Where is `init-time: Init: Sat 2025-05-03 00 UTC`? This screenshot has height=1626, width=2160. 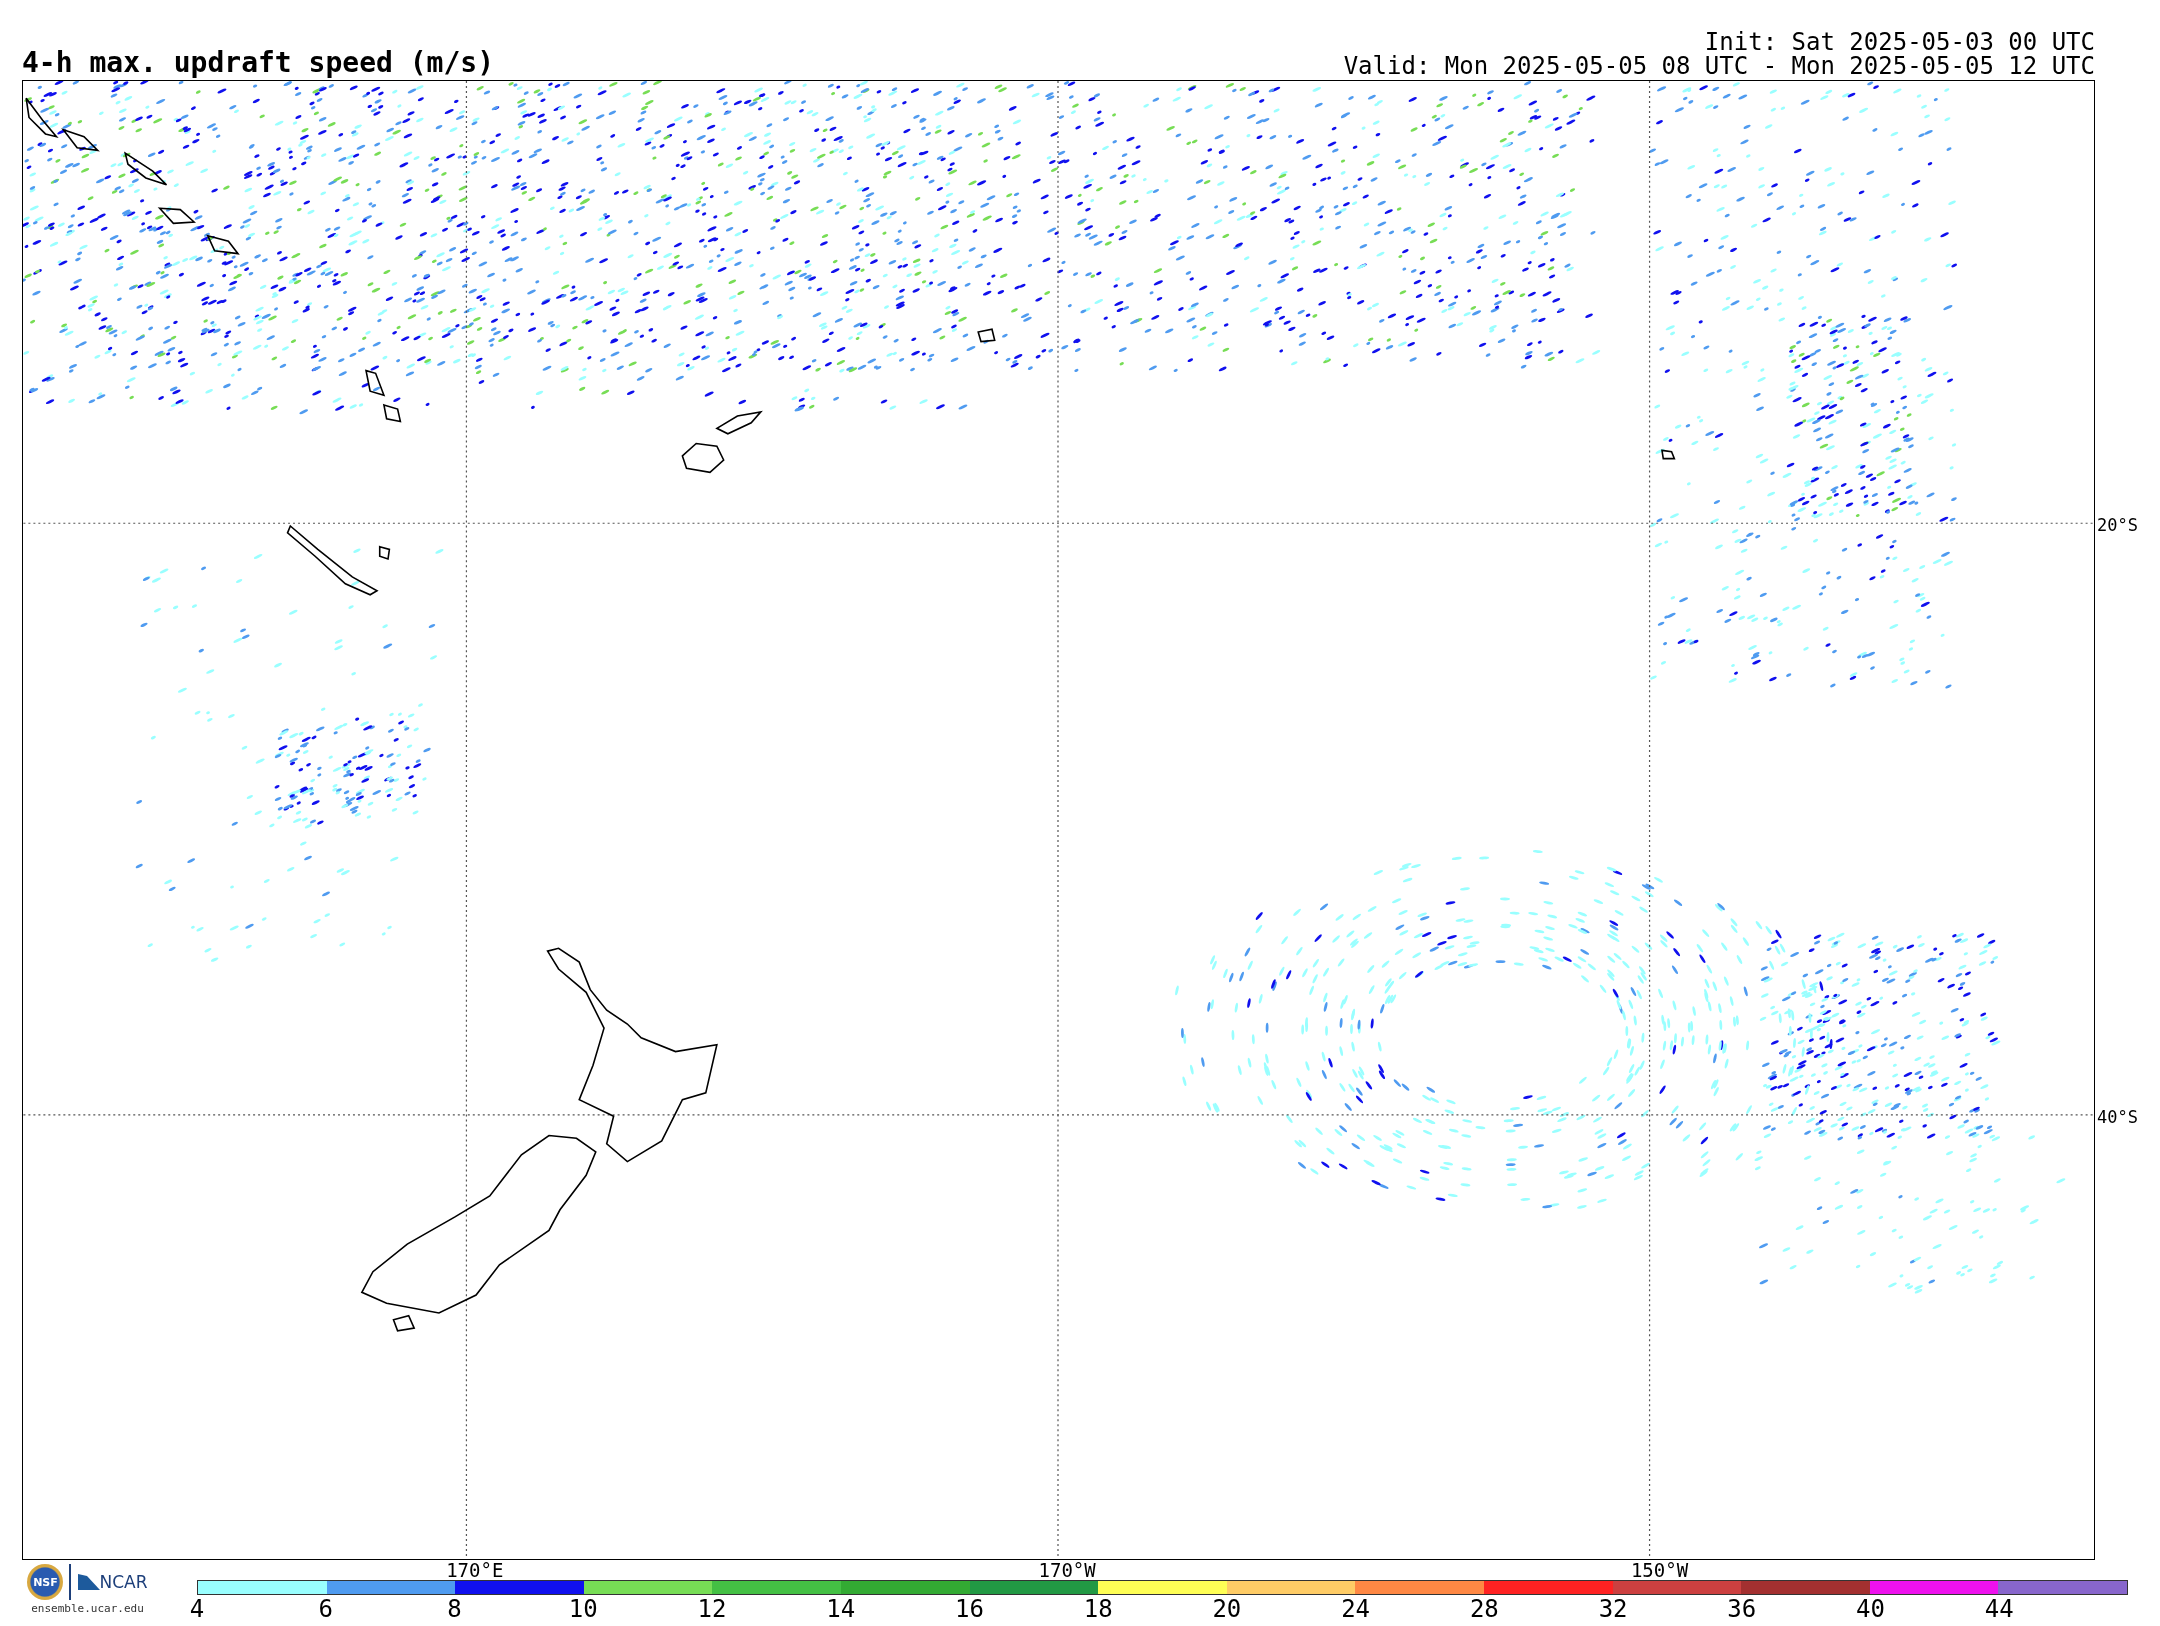 init-time: Init: Sat 2025-05-03 00 UTC is located at coordinates (1899, 42).